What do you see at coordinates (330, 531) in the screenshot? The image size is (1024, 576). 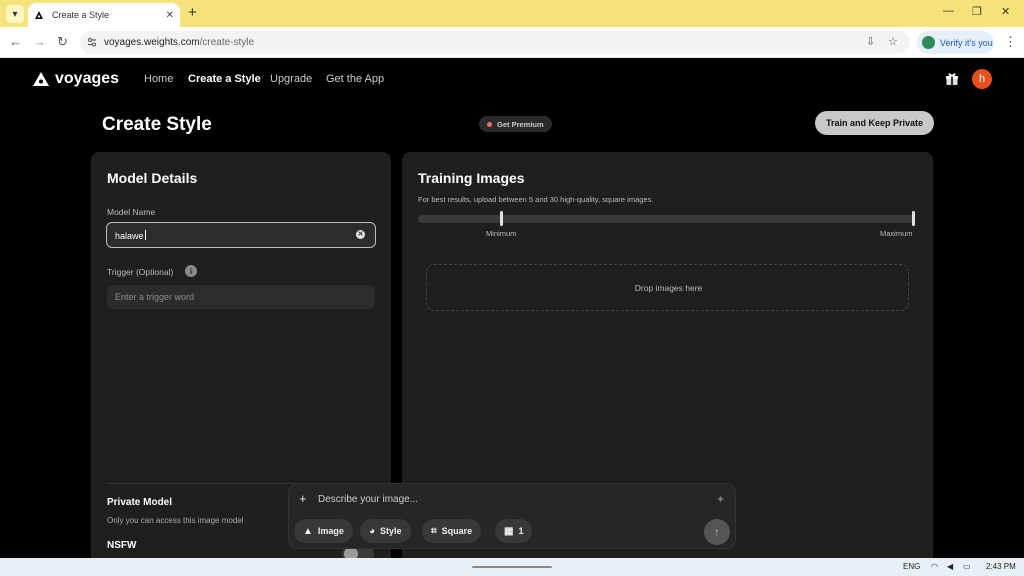 I see `image-chip-label: Image` at bounding box center [330, 531].